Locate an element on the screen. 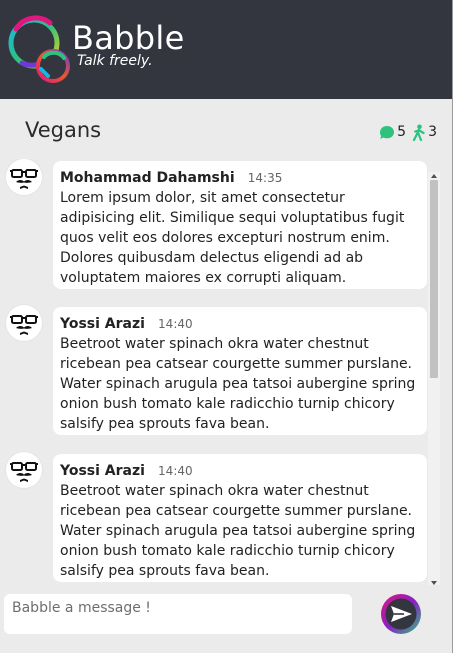 The width and height of the screenshot is (453, 653). messages-count-stat: 5 is located at coordinates (392, 132).